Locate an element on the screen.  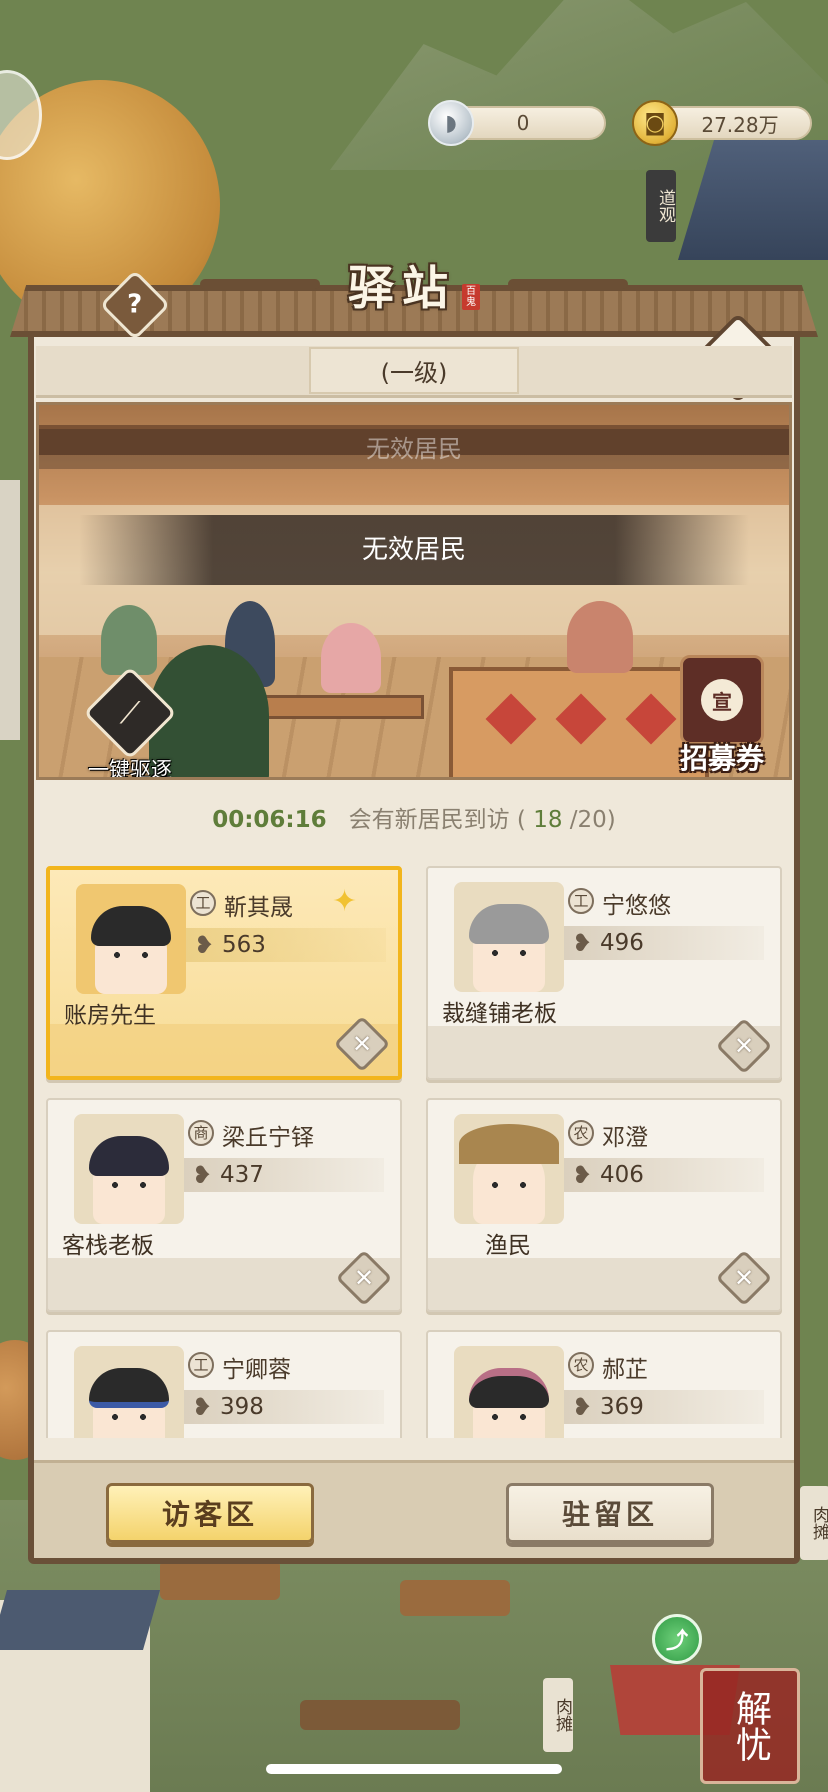
resident-name: 梁丘宁铎 is located at coordinates (268, 1138).